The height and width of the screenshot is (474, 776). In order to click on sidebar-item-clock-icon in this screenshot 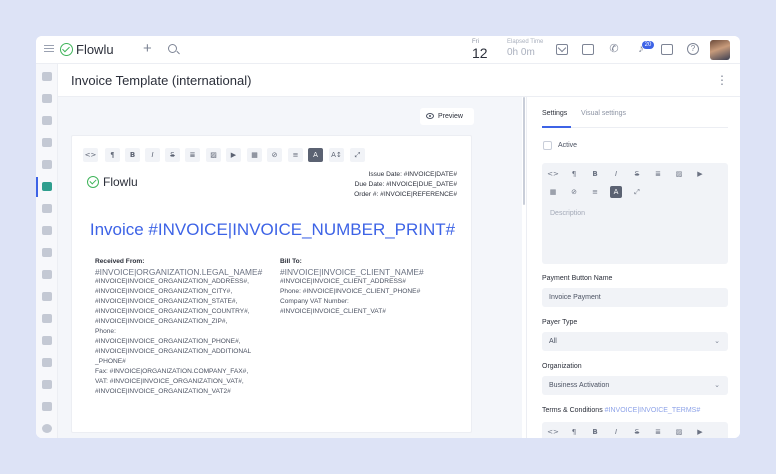, I will do `click(47, 384)`.